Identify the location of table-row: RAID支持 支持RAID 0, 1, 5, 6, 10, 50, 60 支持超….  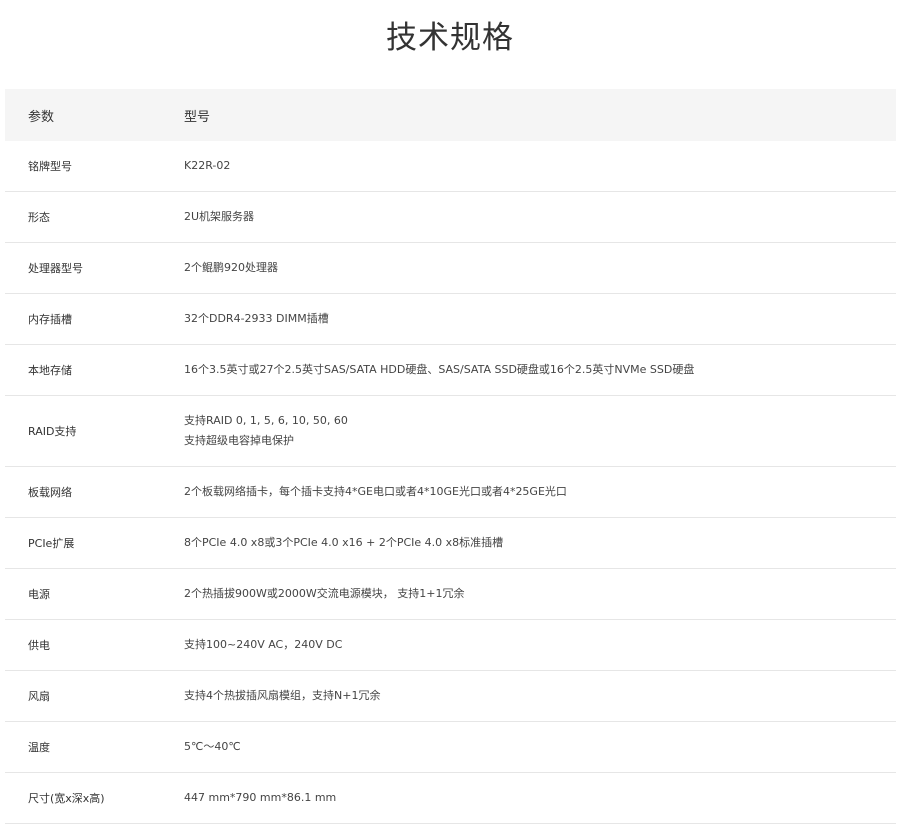
(450, 431).